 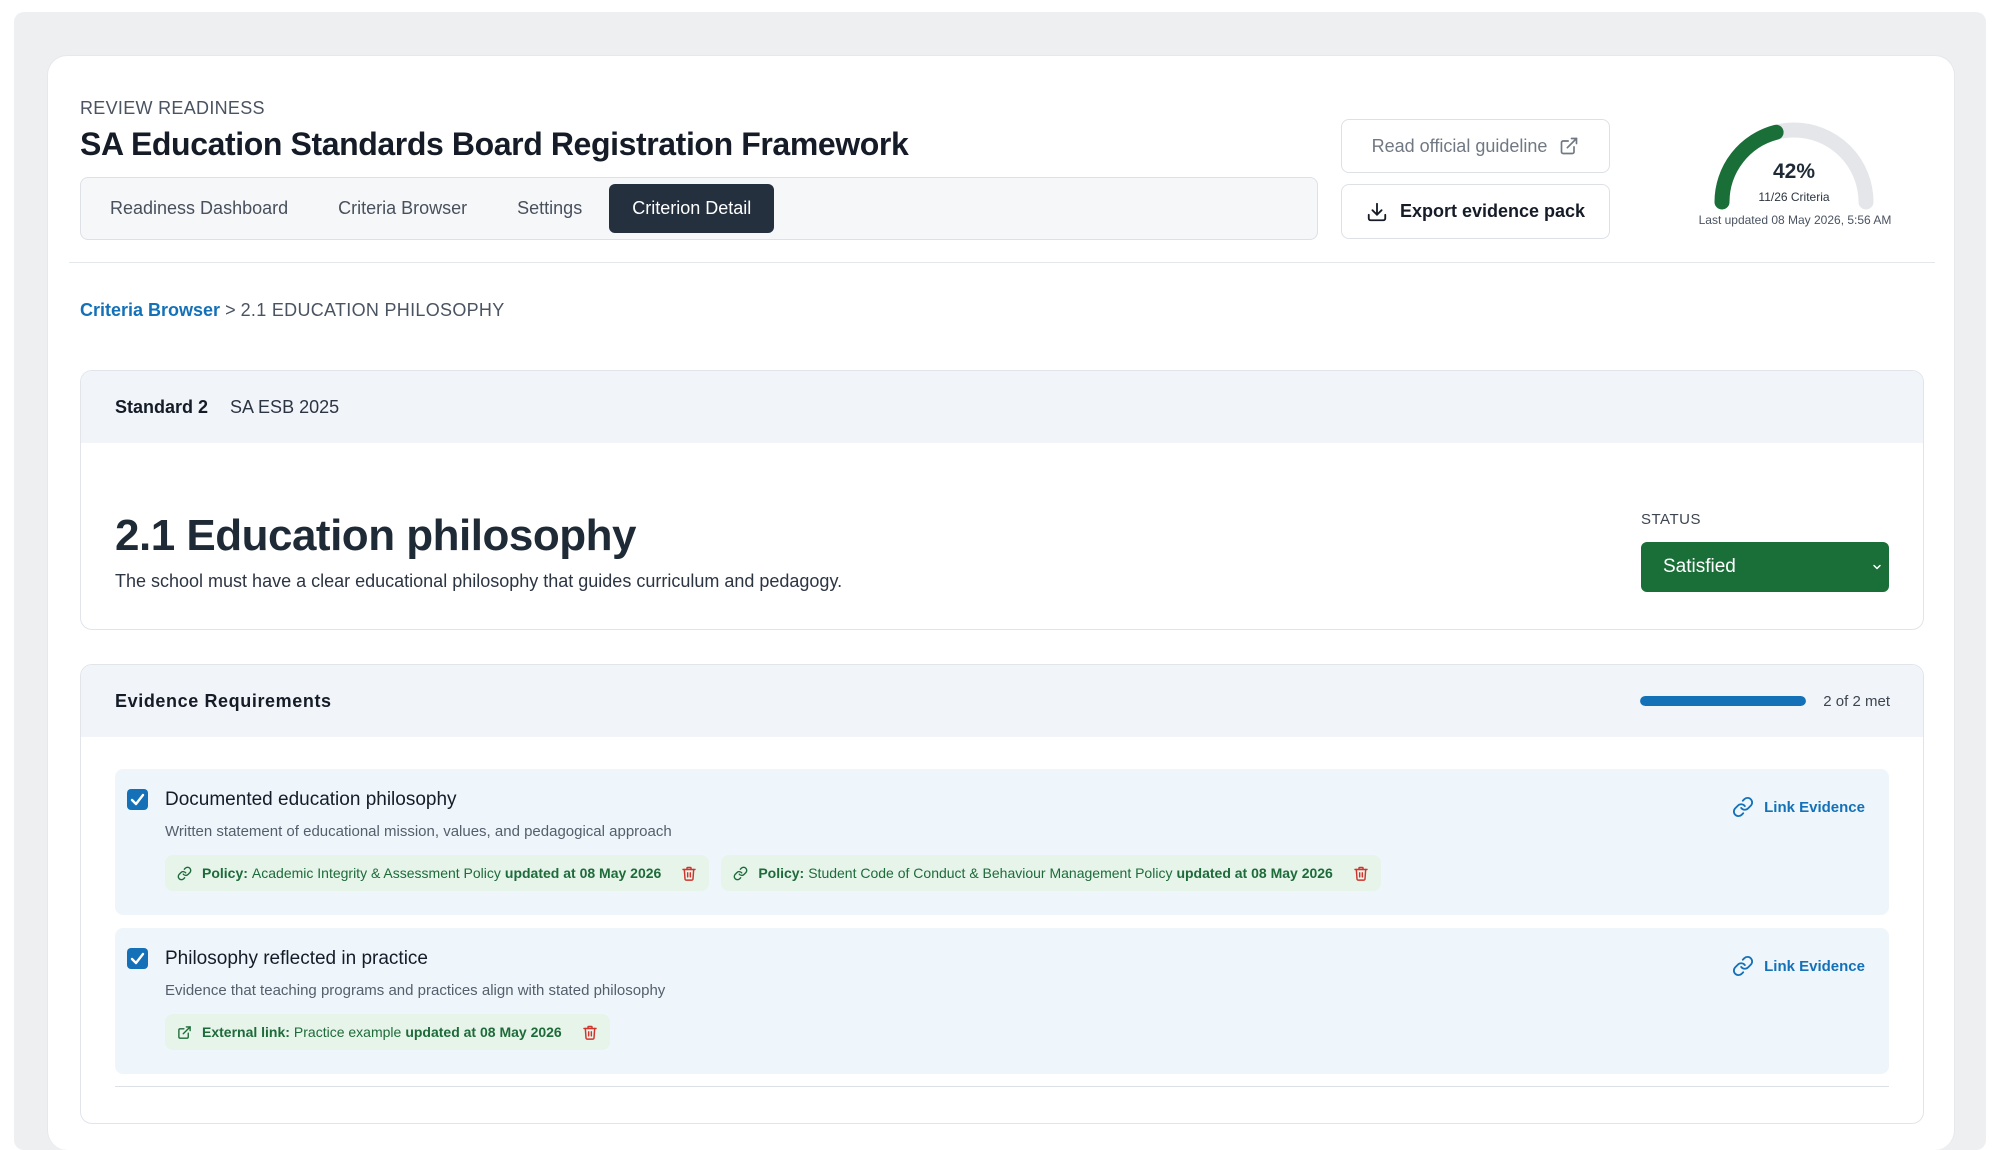 I want to click on criterion-panel-header: Standard 2 SA ESB 2025, so click(x=1002, y=407).